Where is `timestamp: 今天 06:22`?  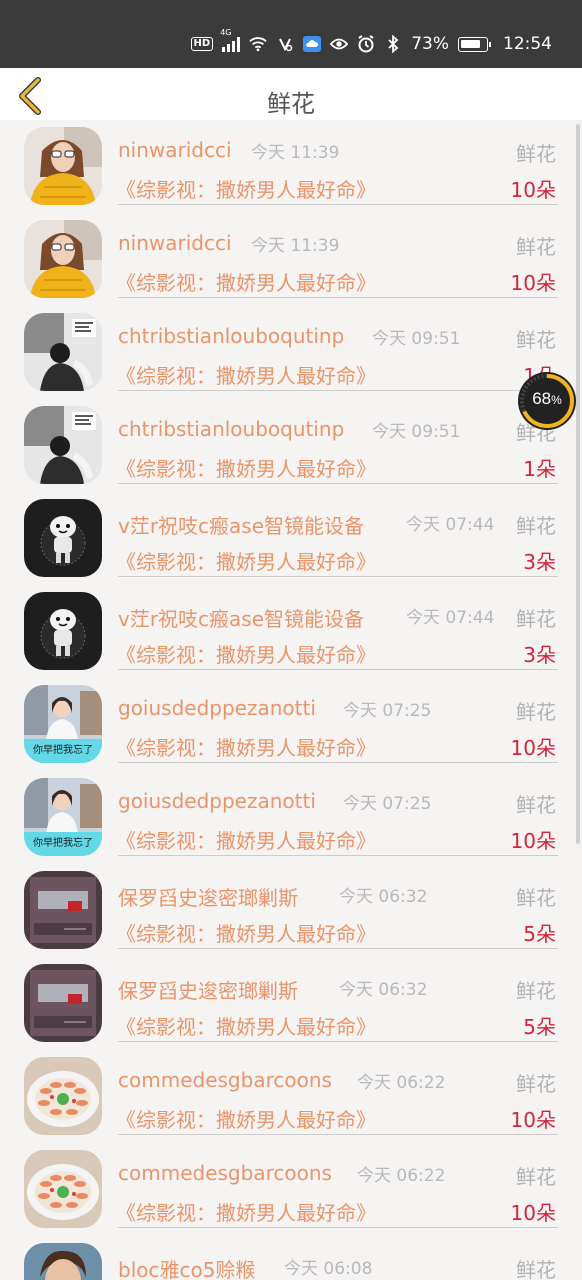
timestamp: 今天 06:22 is located at coordinates (401, 1083).